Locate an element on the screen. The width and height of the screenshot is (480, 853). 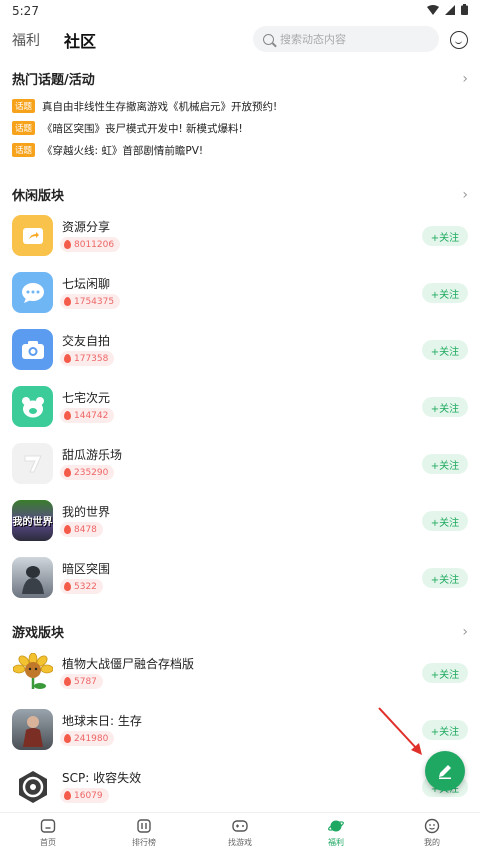
status-time: 5:27 is located at coordinates (25, 11).